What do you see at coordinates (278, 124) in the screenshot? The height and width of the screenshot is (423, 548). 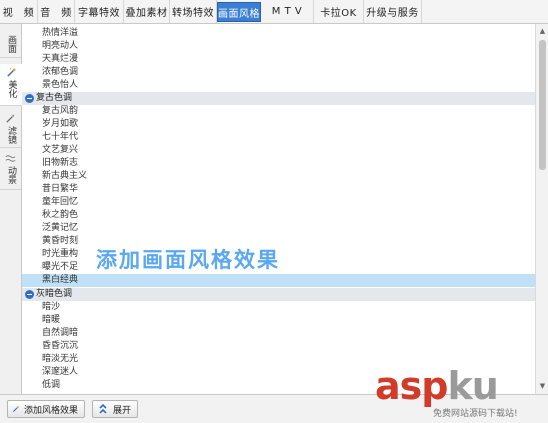 I see `list-item: 岁月如歌` at bounding box center [278, 124].